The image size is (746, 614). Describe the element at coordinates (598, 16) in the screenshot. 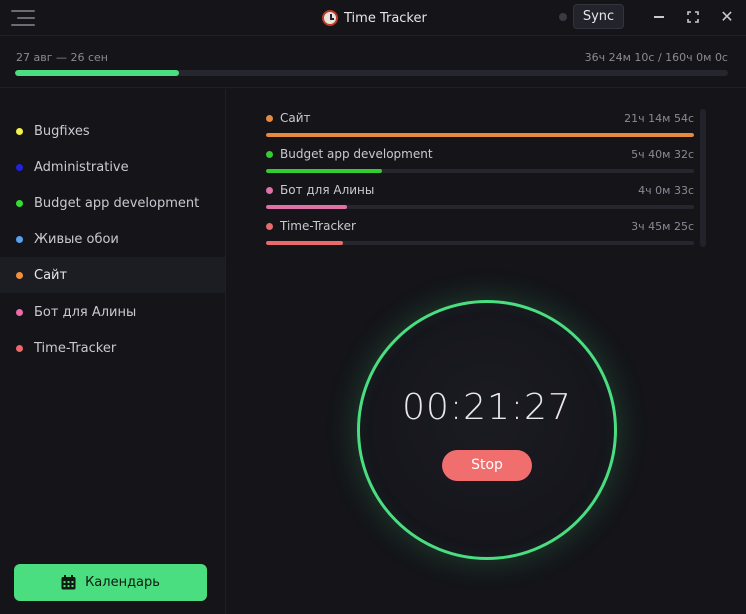

I see `sync-button: Sync` at that location.